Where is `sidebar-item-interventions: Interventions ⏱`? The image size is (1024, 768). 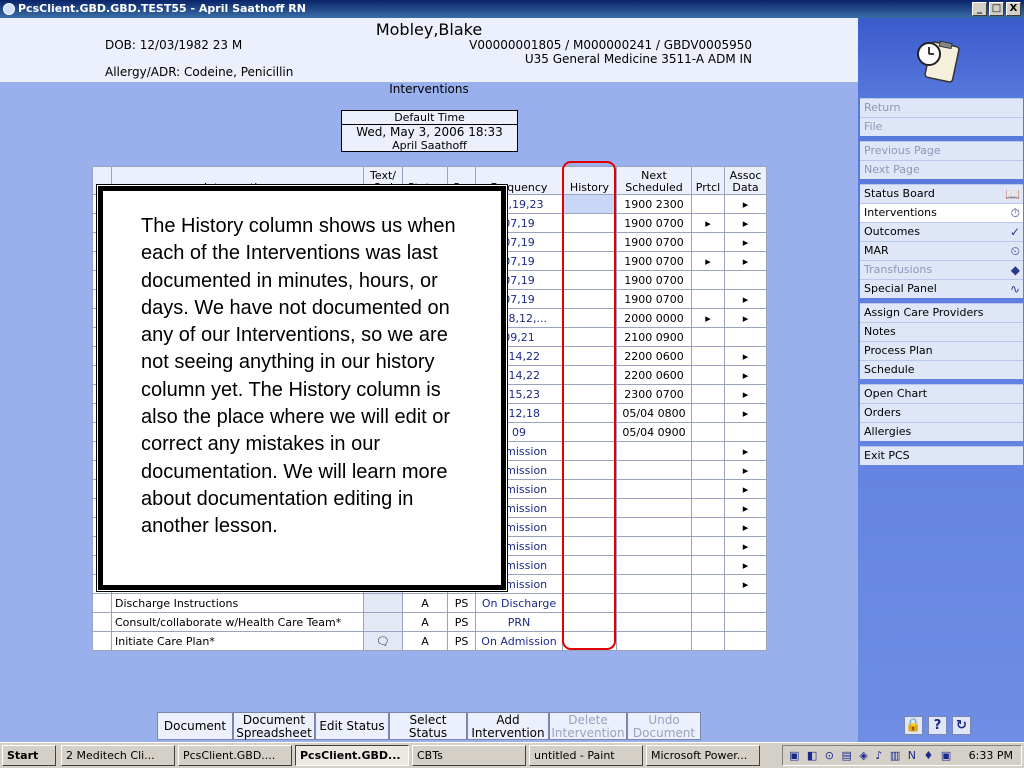 sidebar-item-interventions: Interventions ⏱ is located at coordinates (941, 212).